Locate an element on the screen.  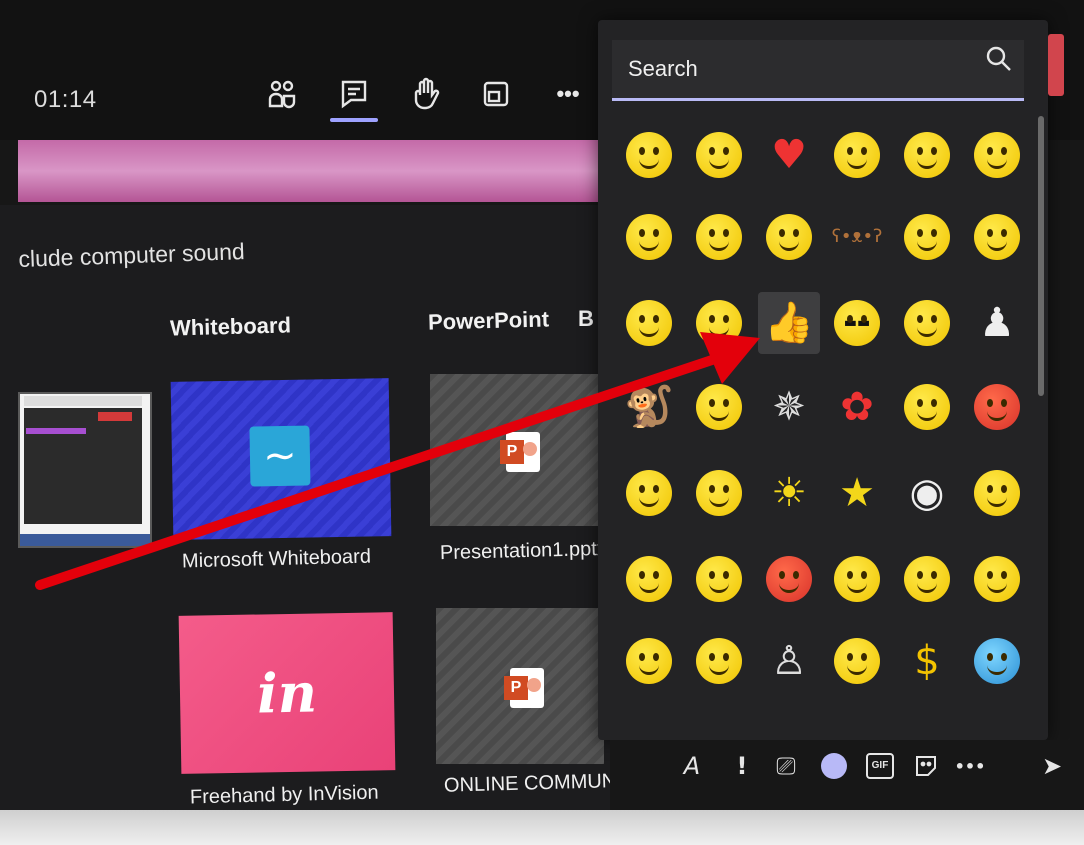
format-icon: A is located at coordinates (692, 766).